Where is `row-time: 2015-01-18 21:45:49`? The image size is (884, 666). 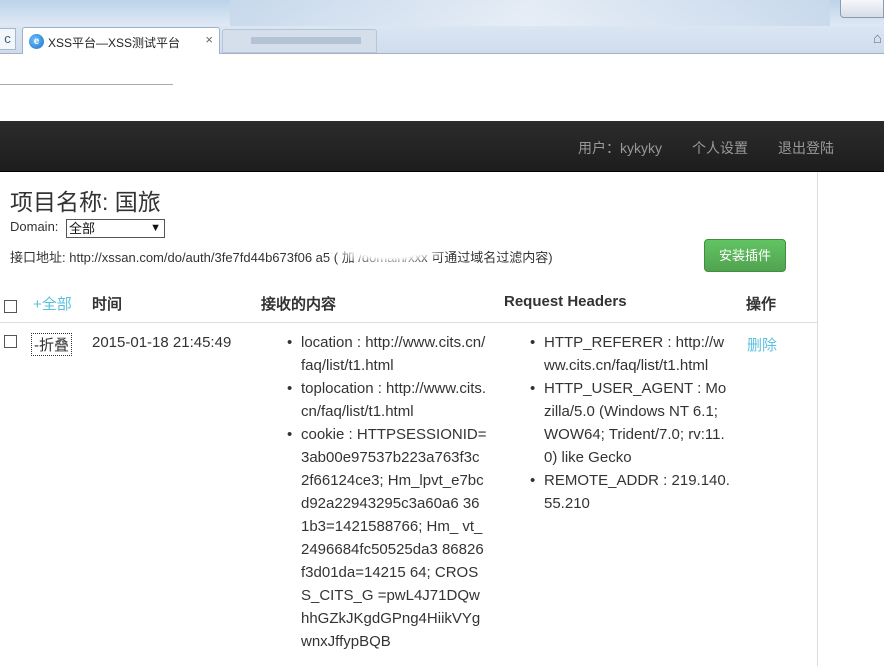
row-time: 2015-01-18 21:45:49 is located at coordinates (162, 342).